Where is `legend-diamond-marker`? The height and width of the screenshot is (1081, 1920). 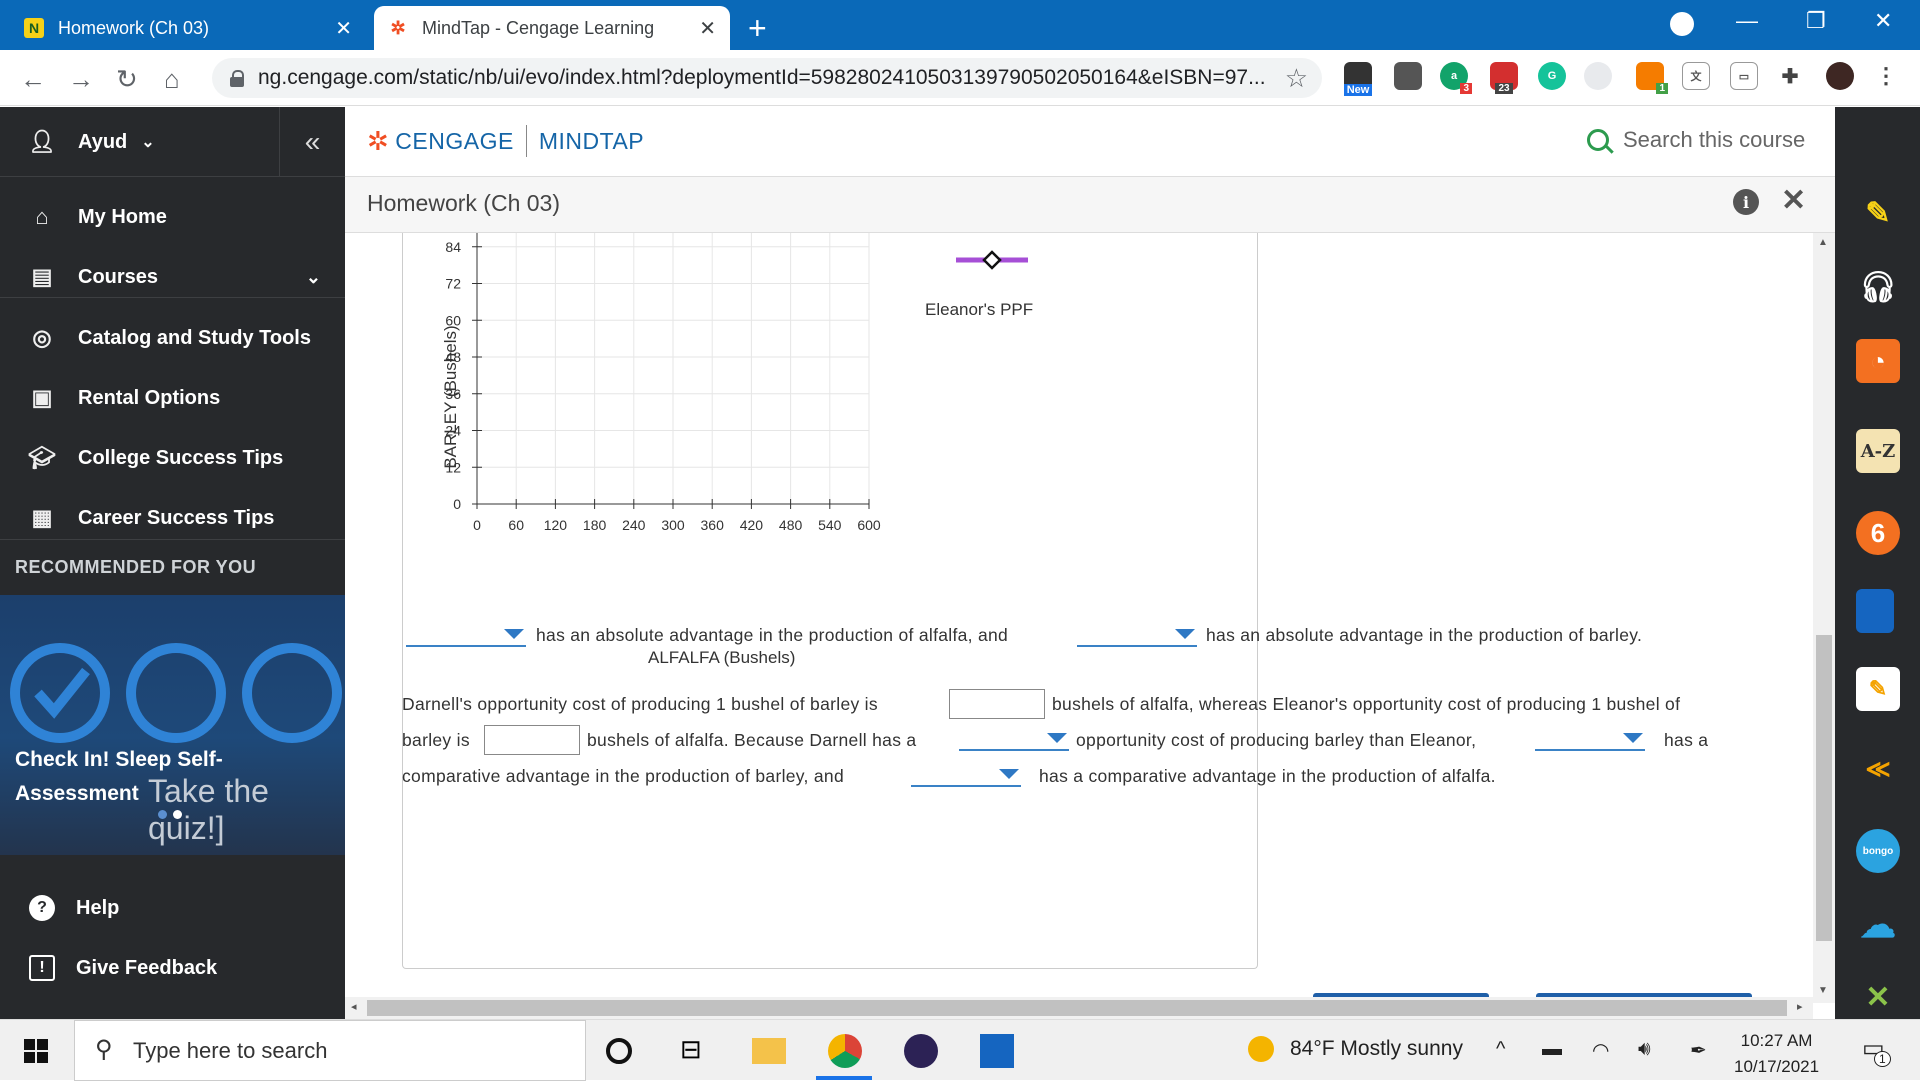 legend-diamond-marker is located at coordinates (992, 260).